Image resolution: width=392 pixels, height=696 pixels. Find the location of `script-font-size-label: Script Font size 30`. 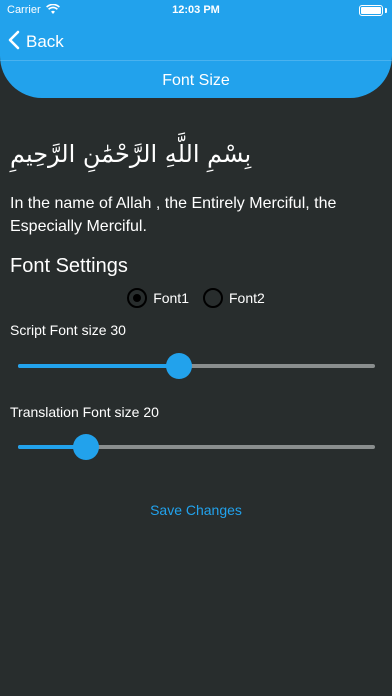

script-font-size-label: Script Font size 30 is located at coordinates (68, 330).